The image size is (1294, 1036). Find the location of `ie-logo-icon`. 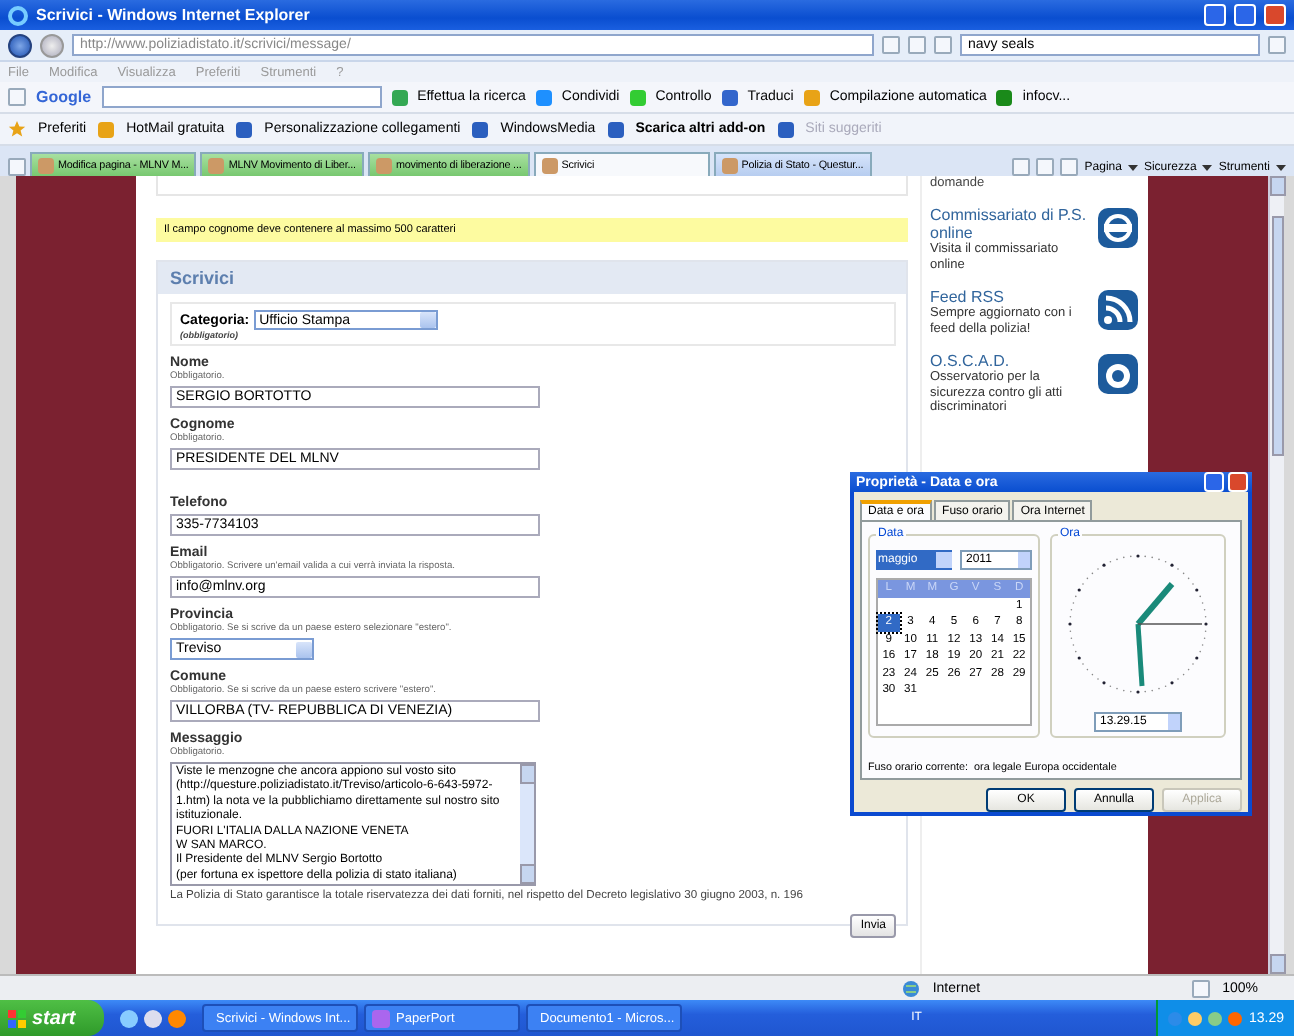

ie-logo-icon is located at coordinates (18, 15).